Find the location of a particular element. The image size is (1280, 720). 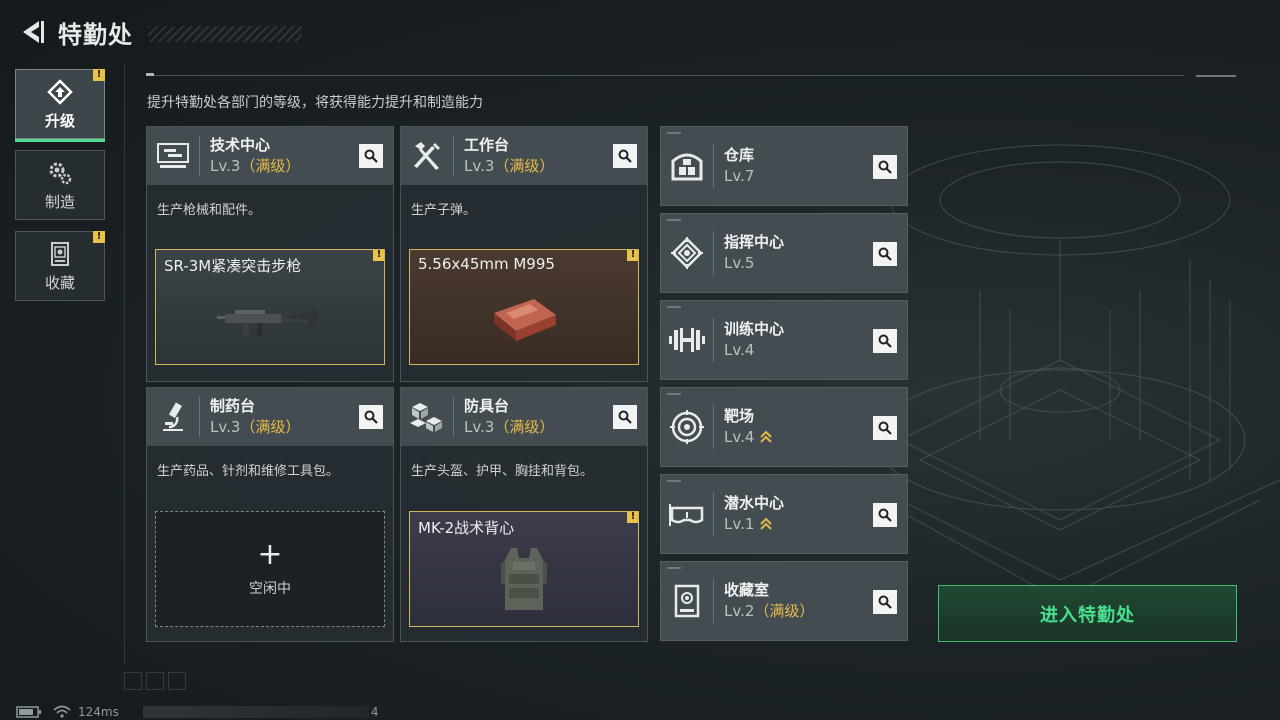

department-level: Lv.5 is located at coordinates (739, 263).